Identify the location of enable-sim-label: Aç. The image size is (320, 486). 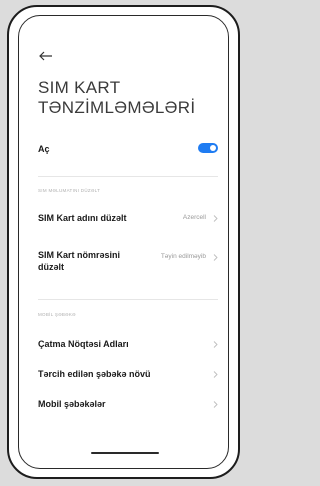
(44, 149).